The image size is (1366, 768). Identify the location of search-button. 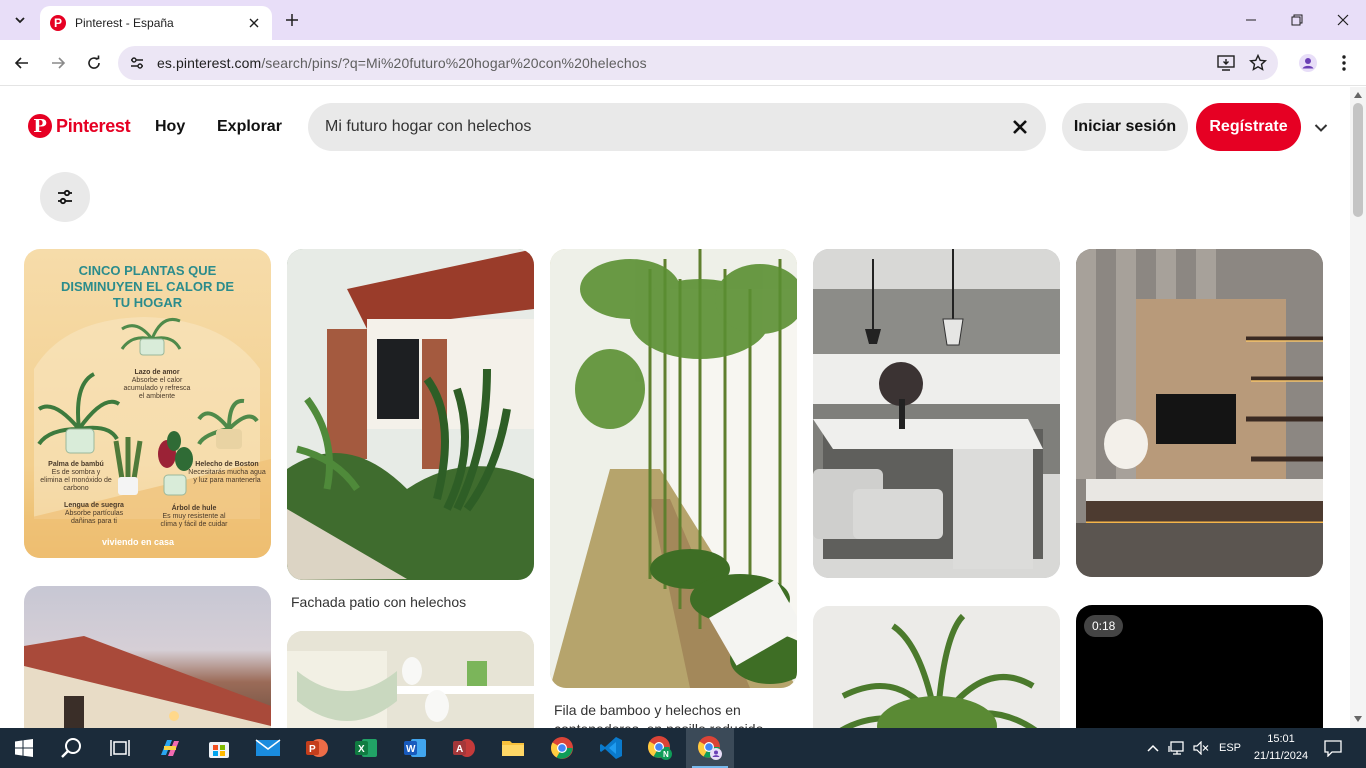
(72, 748).